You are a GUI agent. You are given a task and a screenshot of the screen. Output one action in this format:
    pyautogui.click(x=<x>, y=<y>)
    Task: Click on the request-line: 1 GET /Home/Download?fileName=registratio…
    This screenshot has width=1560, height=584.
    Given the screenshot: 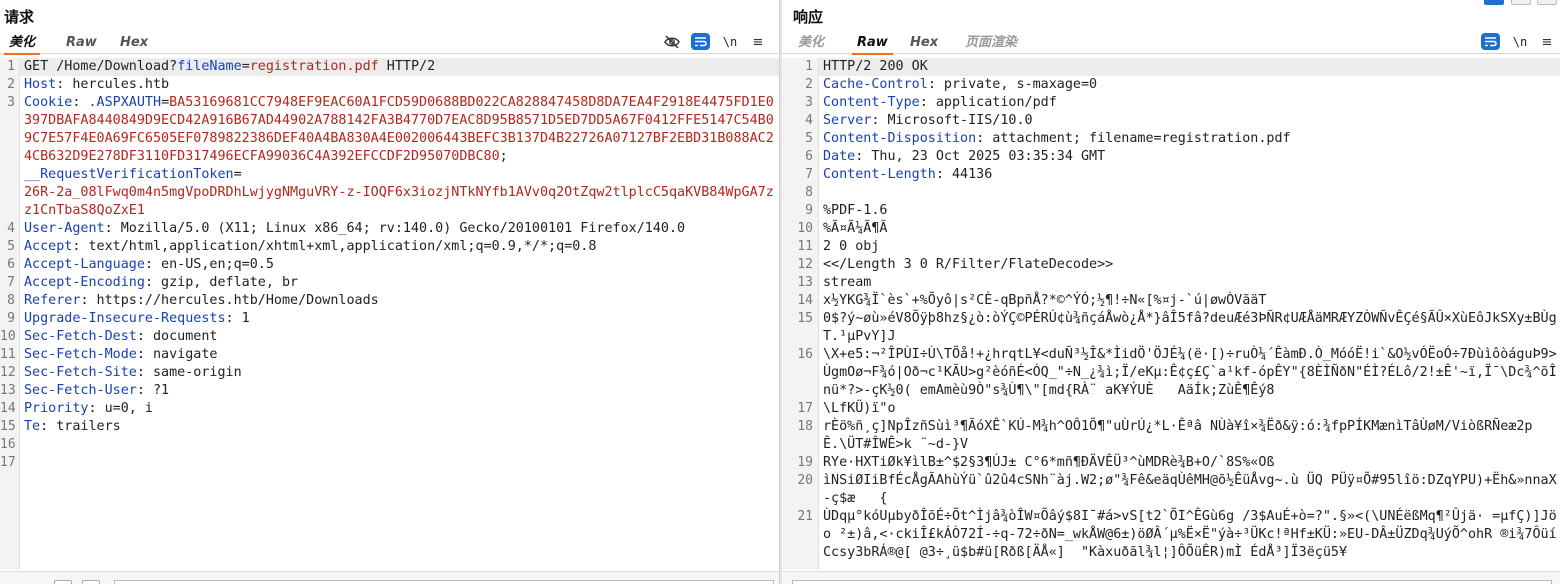 What is the action you would take?
    pyautogui.click(x=389, y=67)
    